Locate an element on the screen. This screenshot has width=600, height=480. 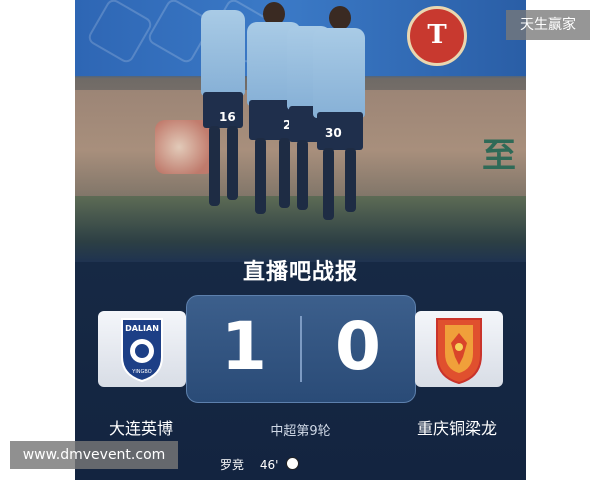
away-score: 0 is located at coordinates (358, 346).